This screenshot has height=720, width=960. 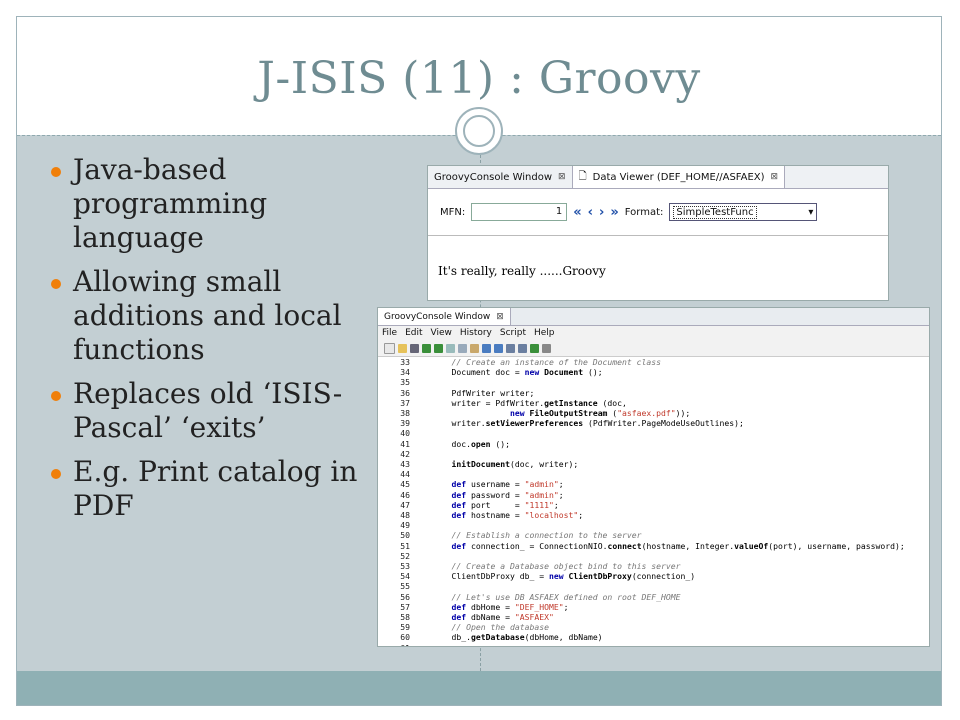 What do you see at coordinates (653, 413) in the screenshot?
I see `code-line: 38 new FileOutputStream ("asfaex.pdf"));` at bounding box center [653, 413].